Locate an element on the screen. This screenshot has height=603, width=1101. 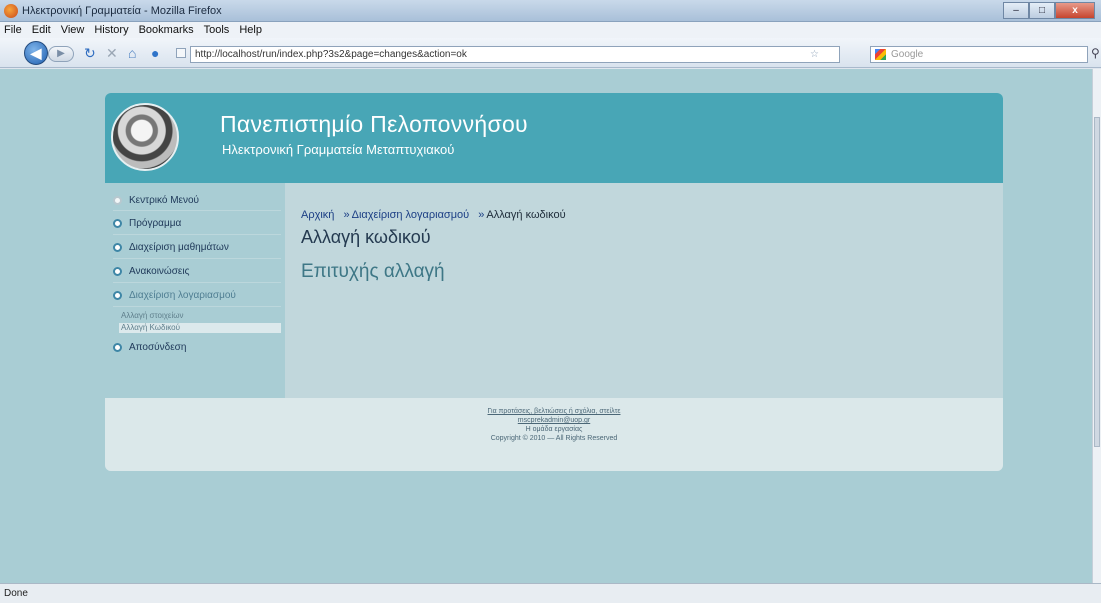
scrollbar-thumb is located at coordinates (1097, 282).